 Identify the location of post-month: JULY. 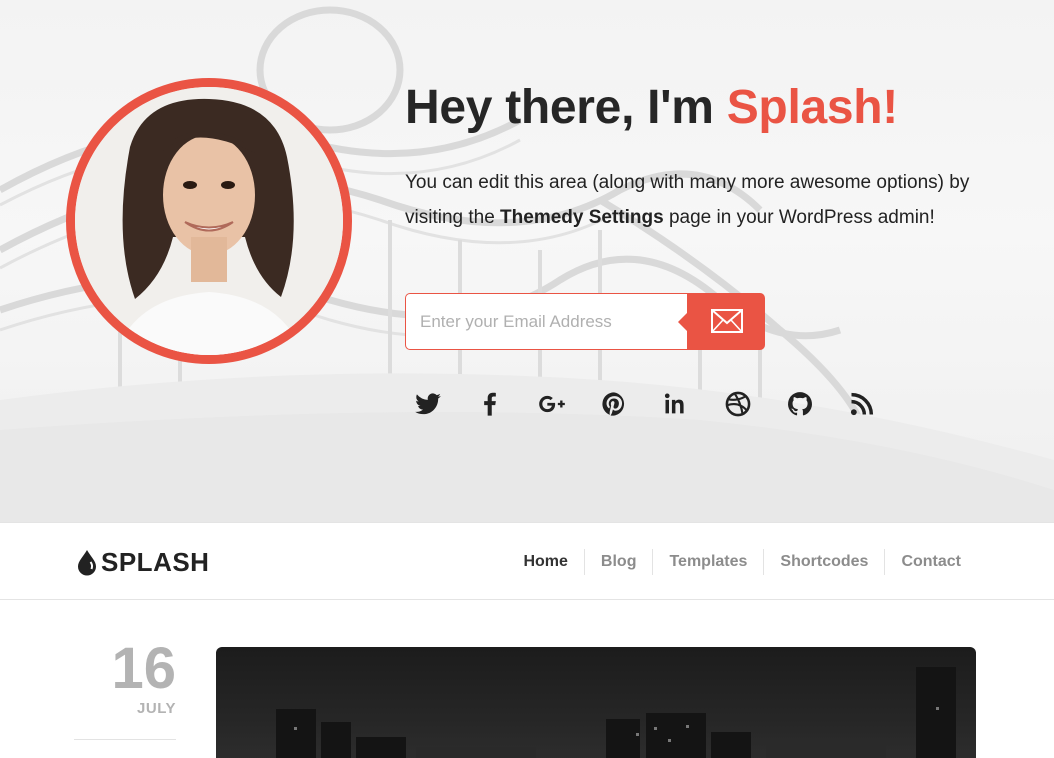
(156, 708).